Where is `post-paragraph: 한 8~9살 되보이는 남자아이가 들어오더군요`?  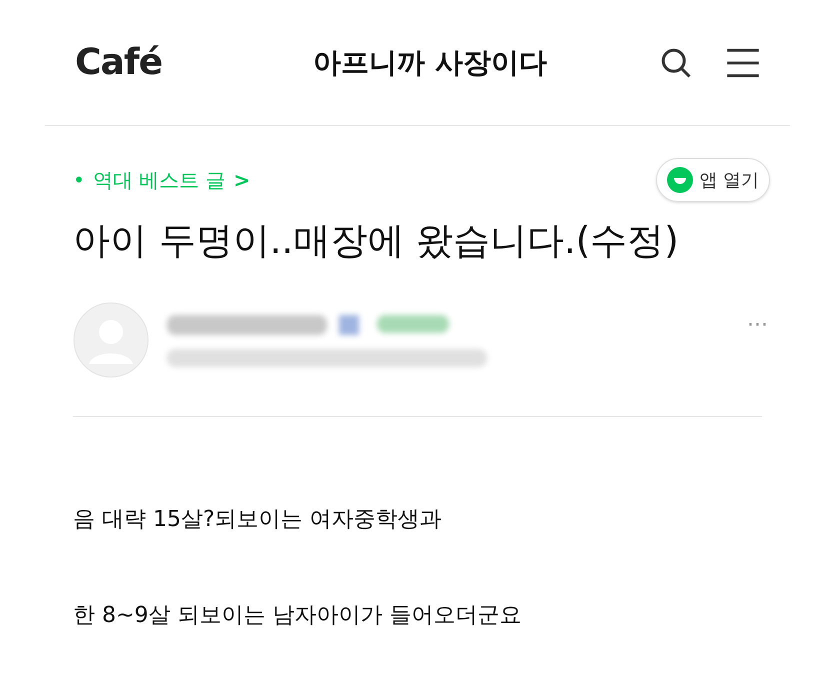
post-paragraph: 한 8~9살 되보이는 남자아이가 들어오더군요 is located at coordinates (297, 616).